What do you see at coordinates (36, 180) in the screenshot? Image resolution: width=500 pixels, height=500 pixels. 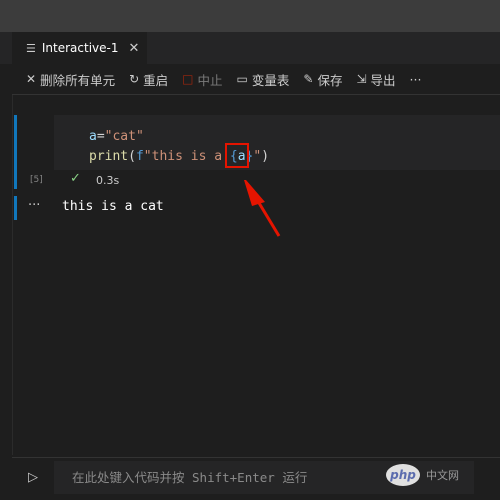 I see `execution-count: [5]` at bounding box center [36, 180].